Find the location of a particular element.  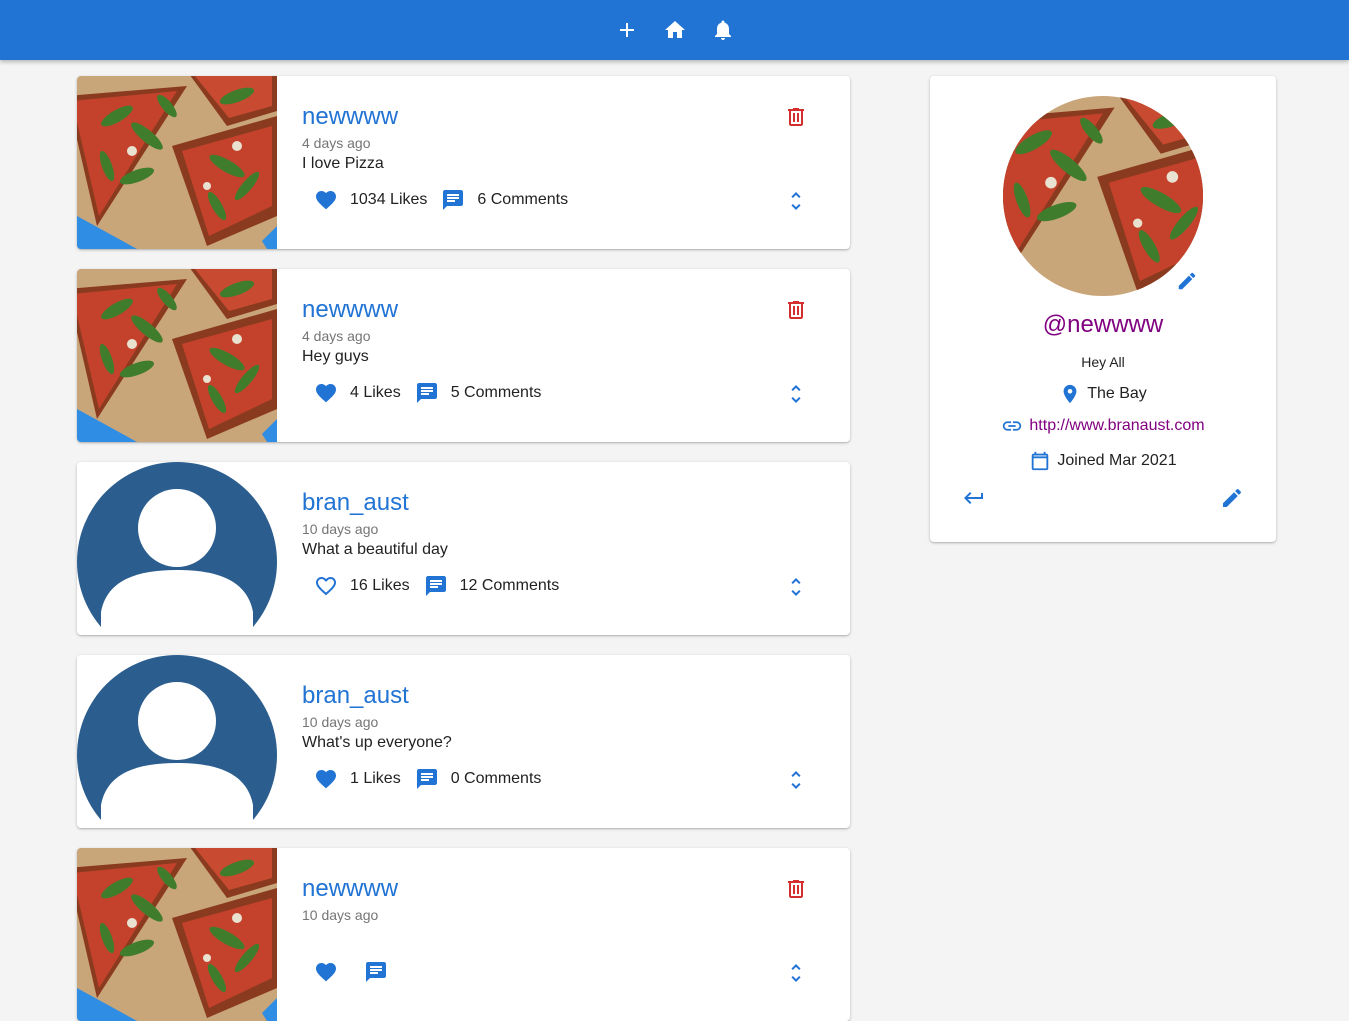

trash-icon is located at coordinates (796, 117).